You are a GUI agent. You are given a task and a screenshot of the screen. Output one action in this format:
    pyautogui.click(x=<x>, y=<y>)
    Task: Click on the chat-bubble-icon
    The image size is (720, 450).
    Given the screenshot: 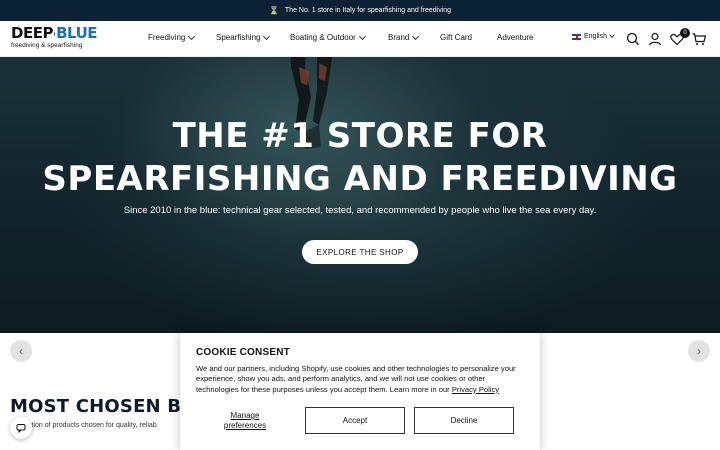 What is the action you would take?
    pyautogui.click(x=21, y=428)
    